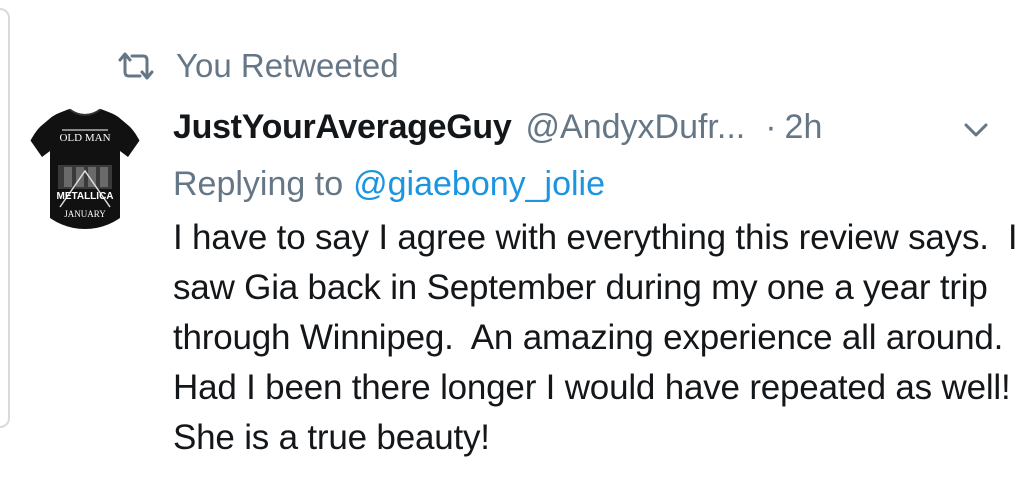  I want to click on author-display-name: JustYourAverageGuy, so click(342, 127).